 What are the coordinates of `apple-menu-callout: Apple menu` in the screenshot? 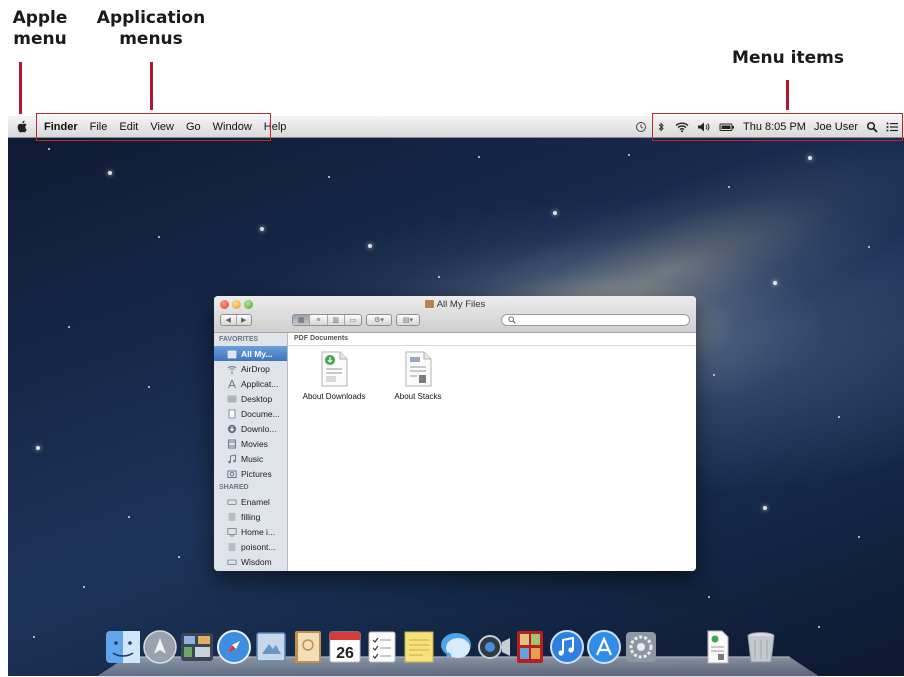 It's located at (40, 29).